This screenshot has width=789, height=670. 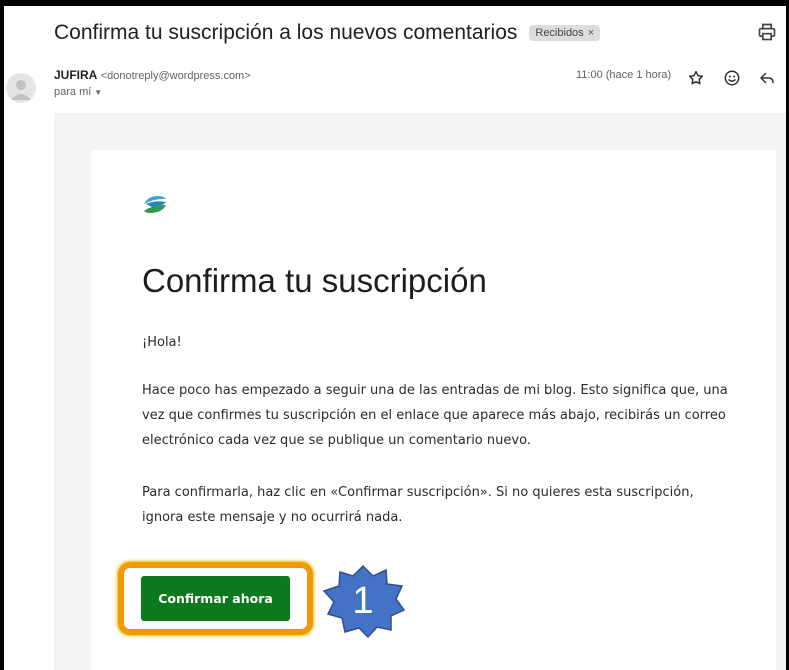 What do you see at coordinates (175, 76) in the screenshot?
I see `sender-email: <donotreply@wordpress.com>` at bounding box center [175, 76].